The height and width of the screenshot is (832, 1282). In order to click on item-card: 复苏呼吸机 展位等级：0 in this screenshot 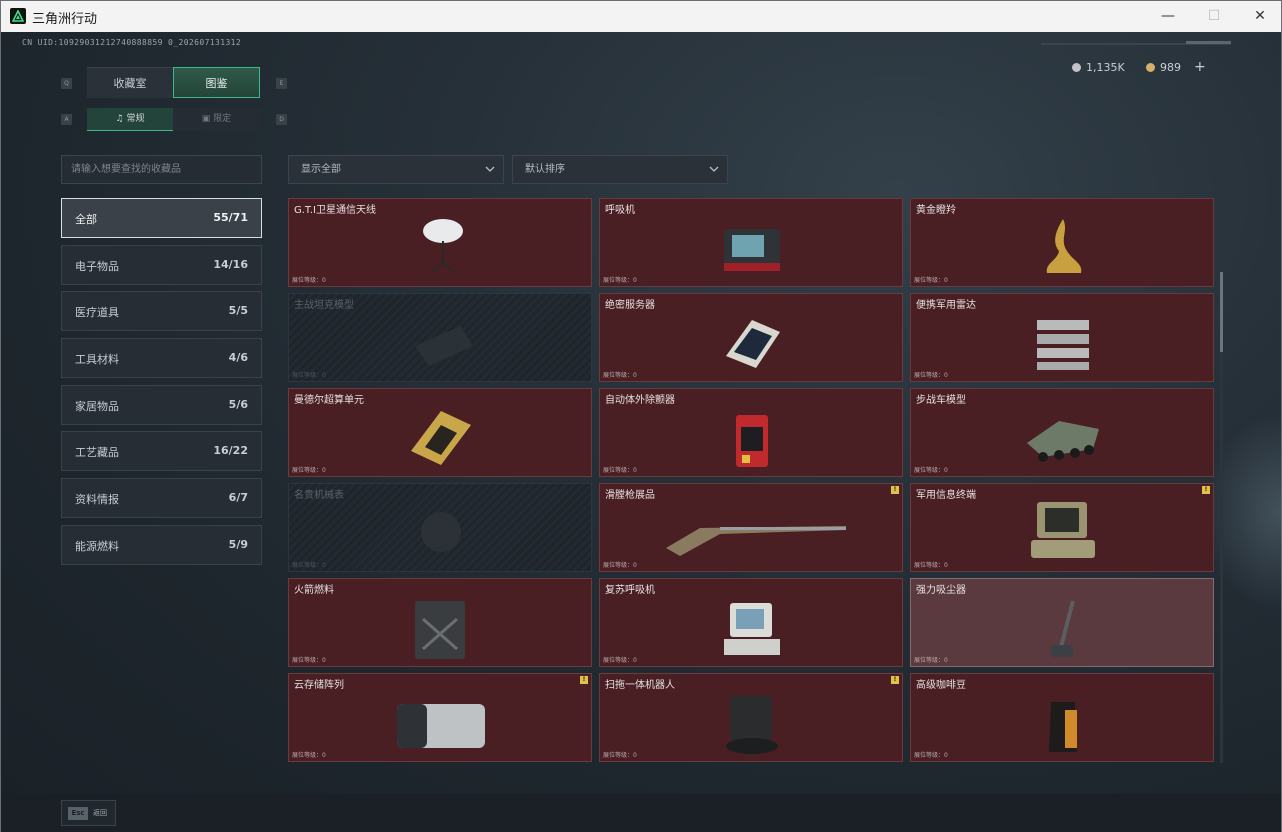, I will do `click(751, 622)`.